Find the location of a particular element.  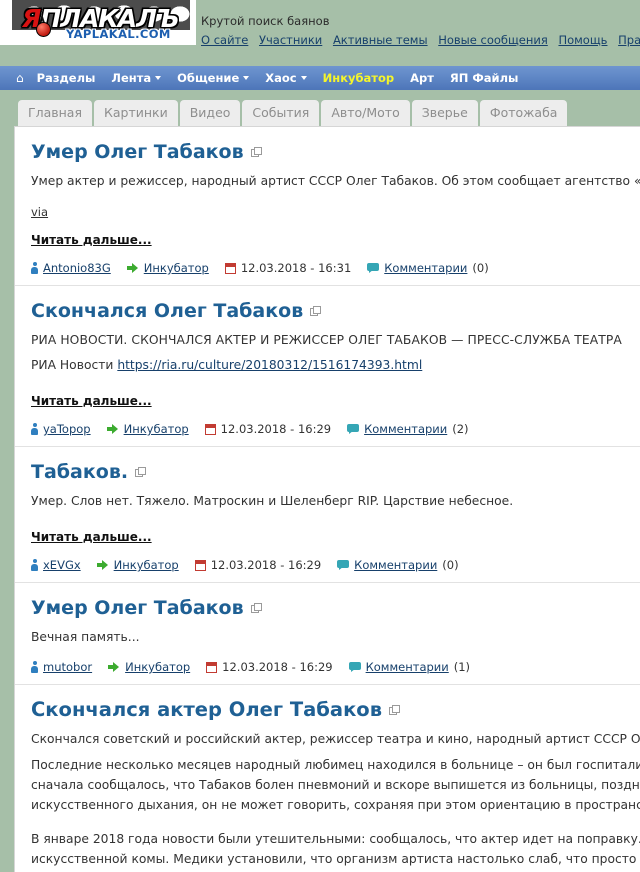

nav-item-obshenie: Общение is located at coordinates (213, 78).